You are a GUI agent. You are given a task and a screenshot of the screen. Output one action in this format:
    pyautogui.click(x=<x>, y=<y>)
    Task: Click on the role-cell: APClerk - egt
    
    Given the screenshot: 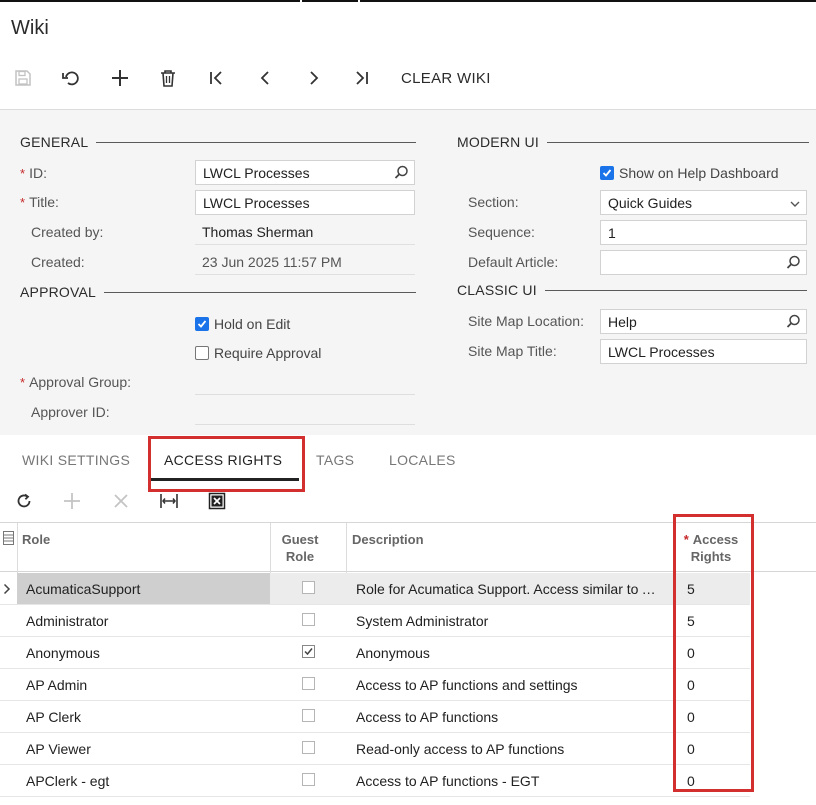 What is the action you would take?
    pyautogui.click(x=143, y=780)
    